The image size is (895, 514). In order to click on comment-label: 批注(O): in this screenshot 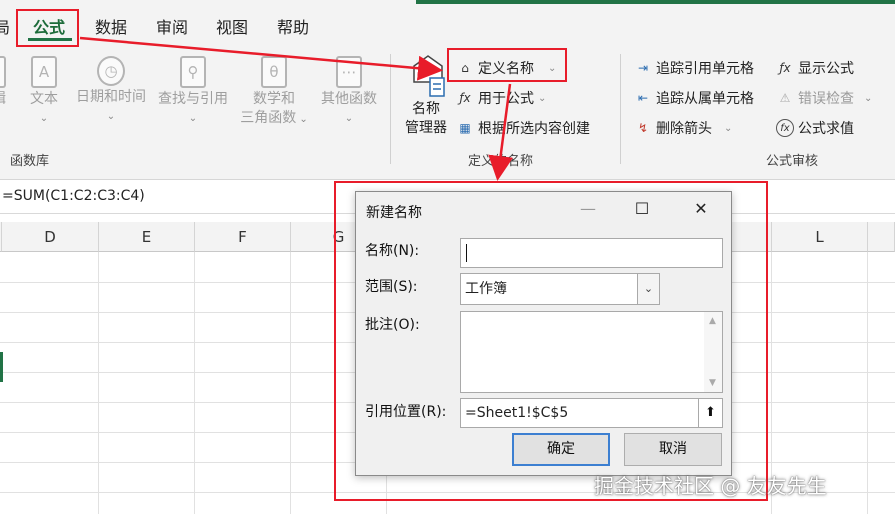, I will do `click(392, 325)`.